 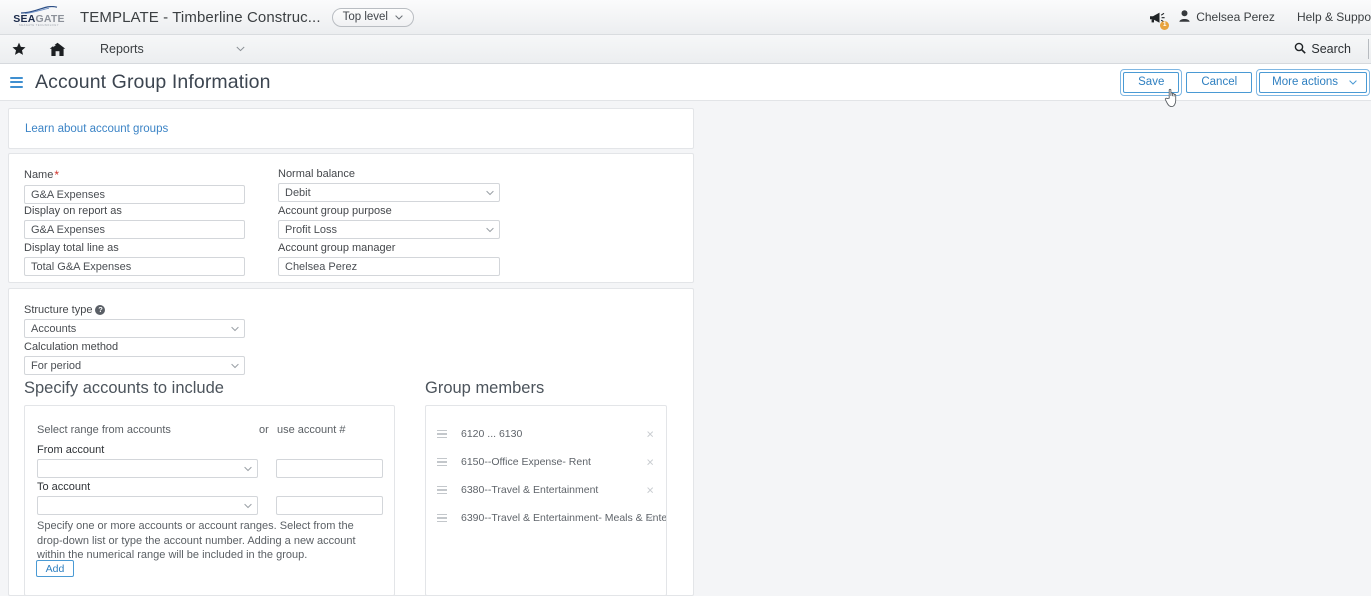 I want to click on group-members-heading: Group members, so click(x=485, y=388).